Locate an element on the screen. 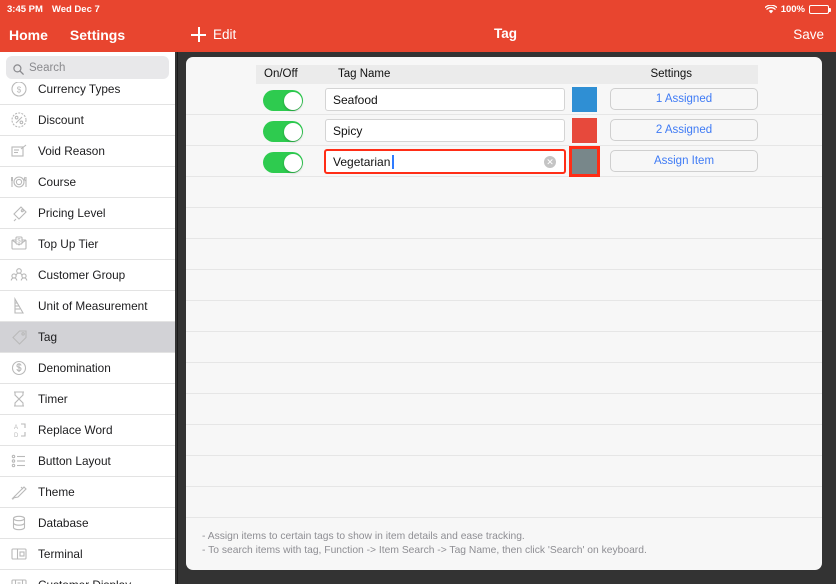 This screenshot has width=836, height=584. column-header-onoff: On/Off is located at coordinates (281, 74).